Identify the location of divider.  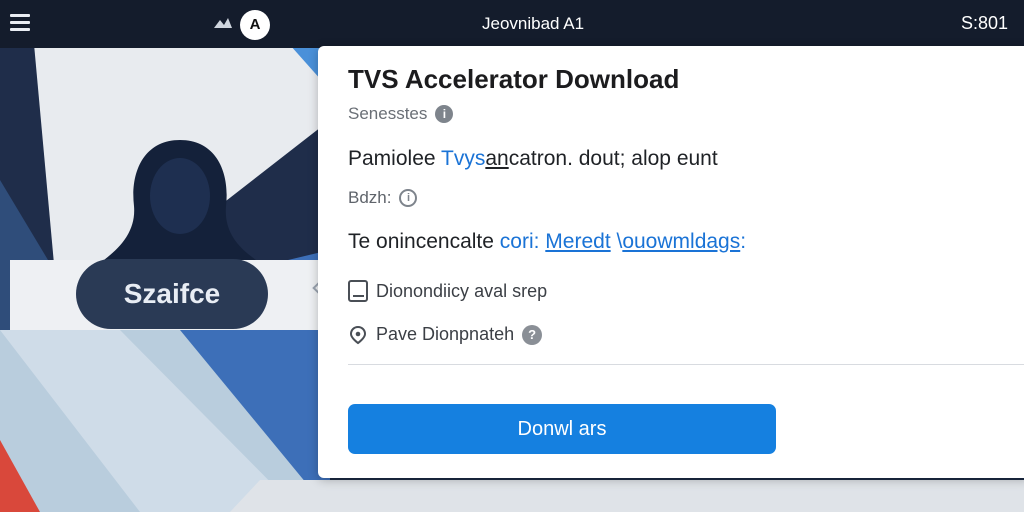
(686, 364).